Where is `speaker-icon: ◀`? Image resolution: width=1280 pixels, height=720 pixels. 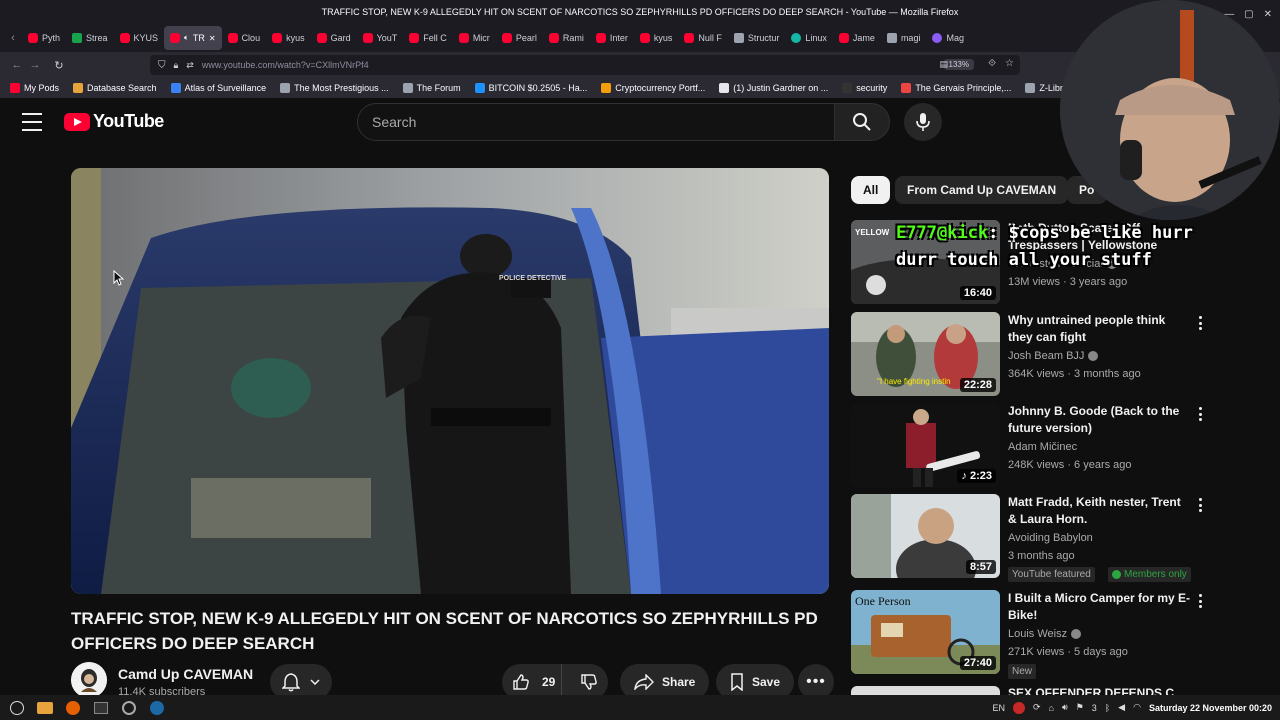
speaker-icon: ◀ is located at coordinates (1121, 707).